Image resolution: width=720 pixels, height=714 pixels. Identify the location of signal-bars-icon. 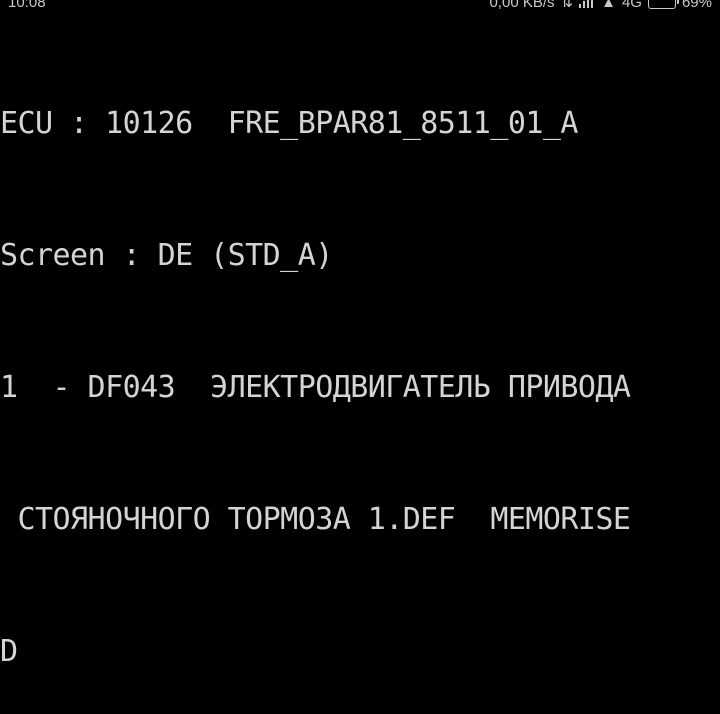
(587, 4).